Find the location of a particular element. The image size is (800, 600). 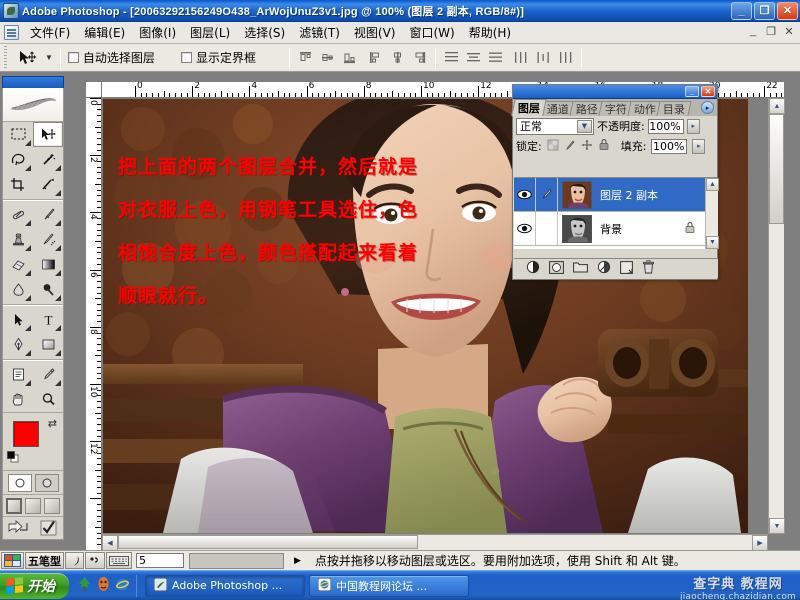

minimize-button: _ is located at coordinates (741, 11).